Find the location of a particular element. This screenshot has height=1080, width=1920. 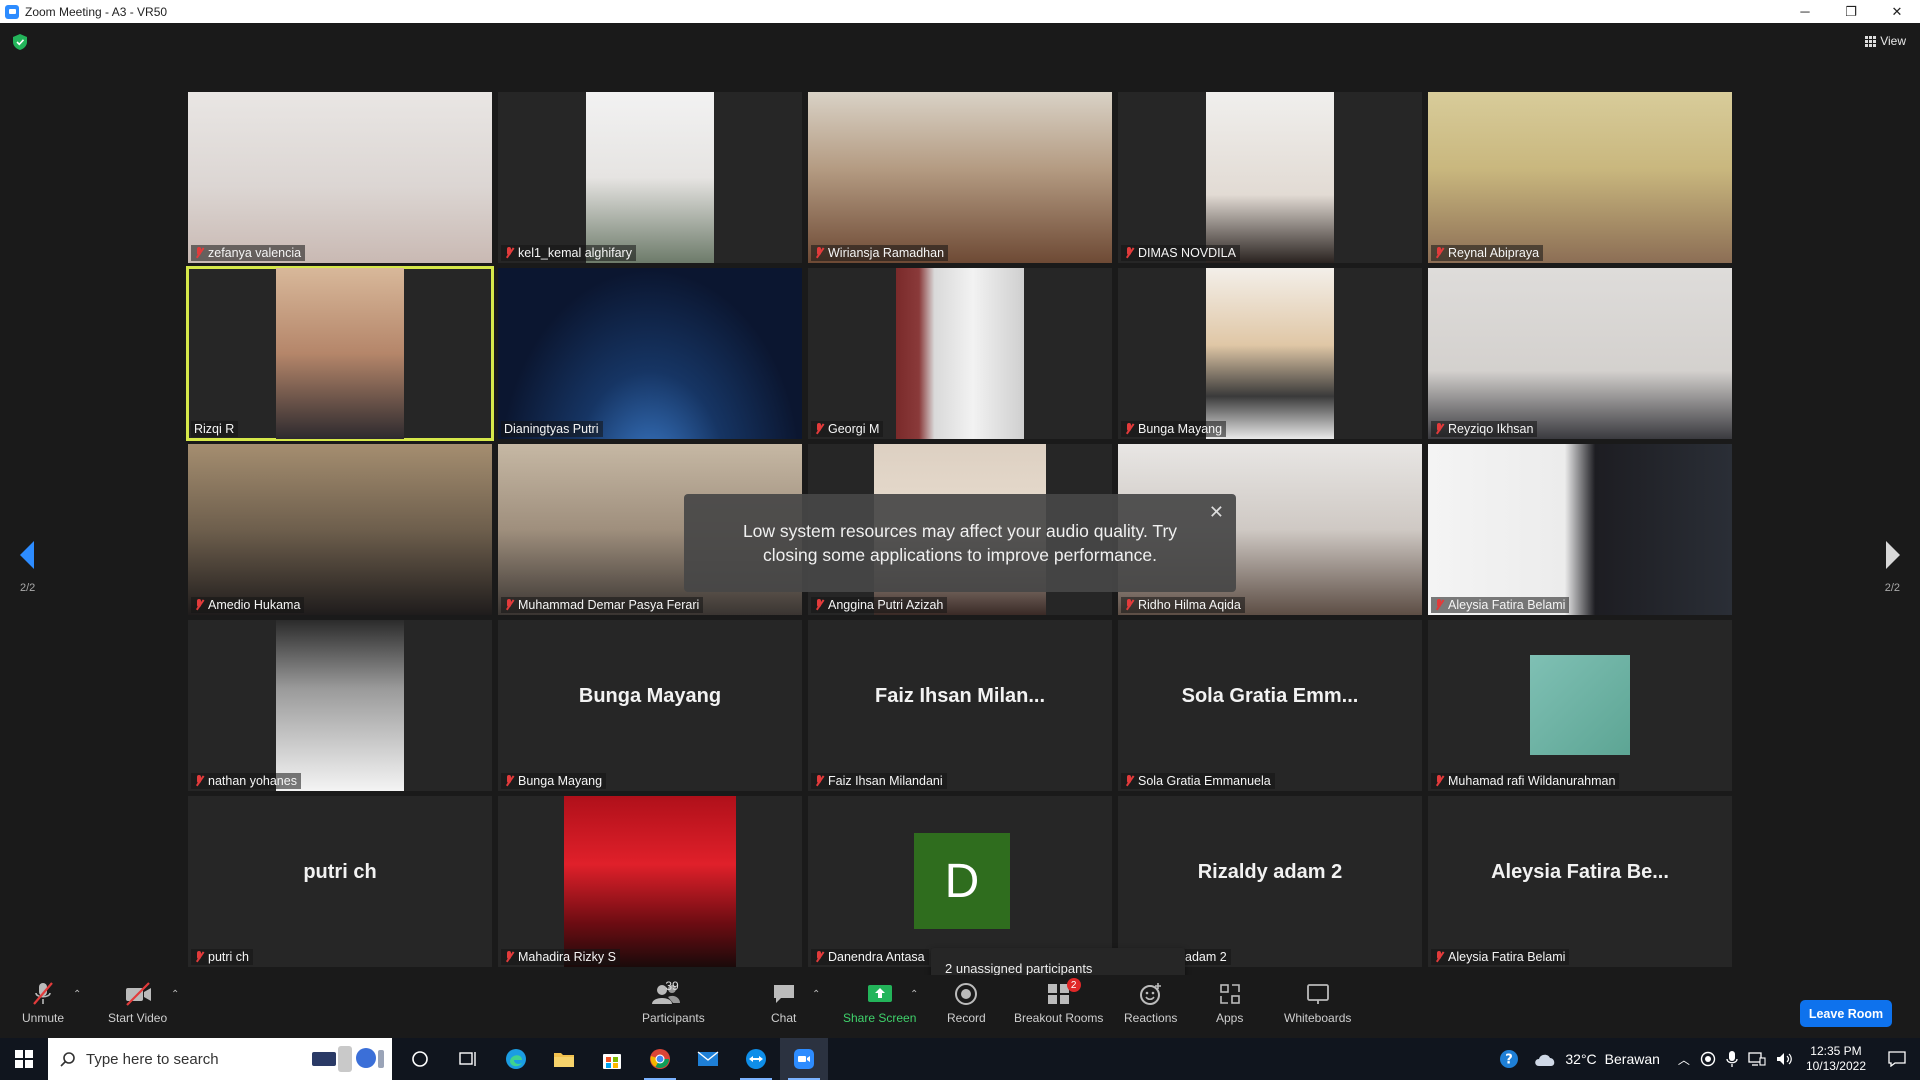

record-button: Record is located at coordinates (966, 1003).